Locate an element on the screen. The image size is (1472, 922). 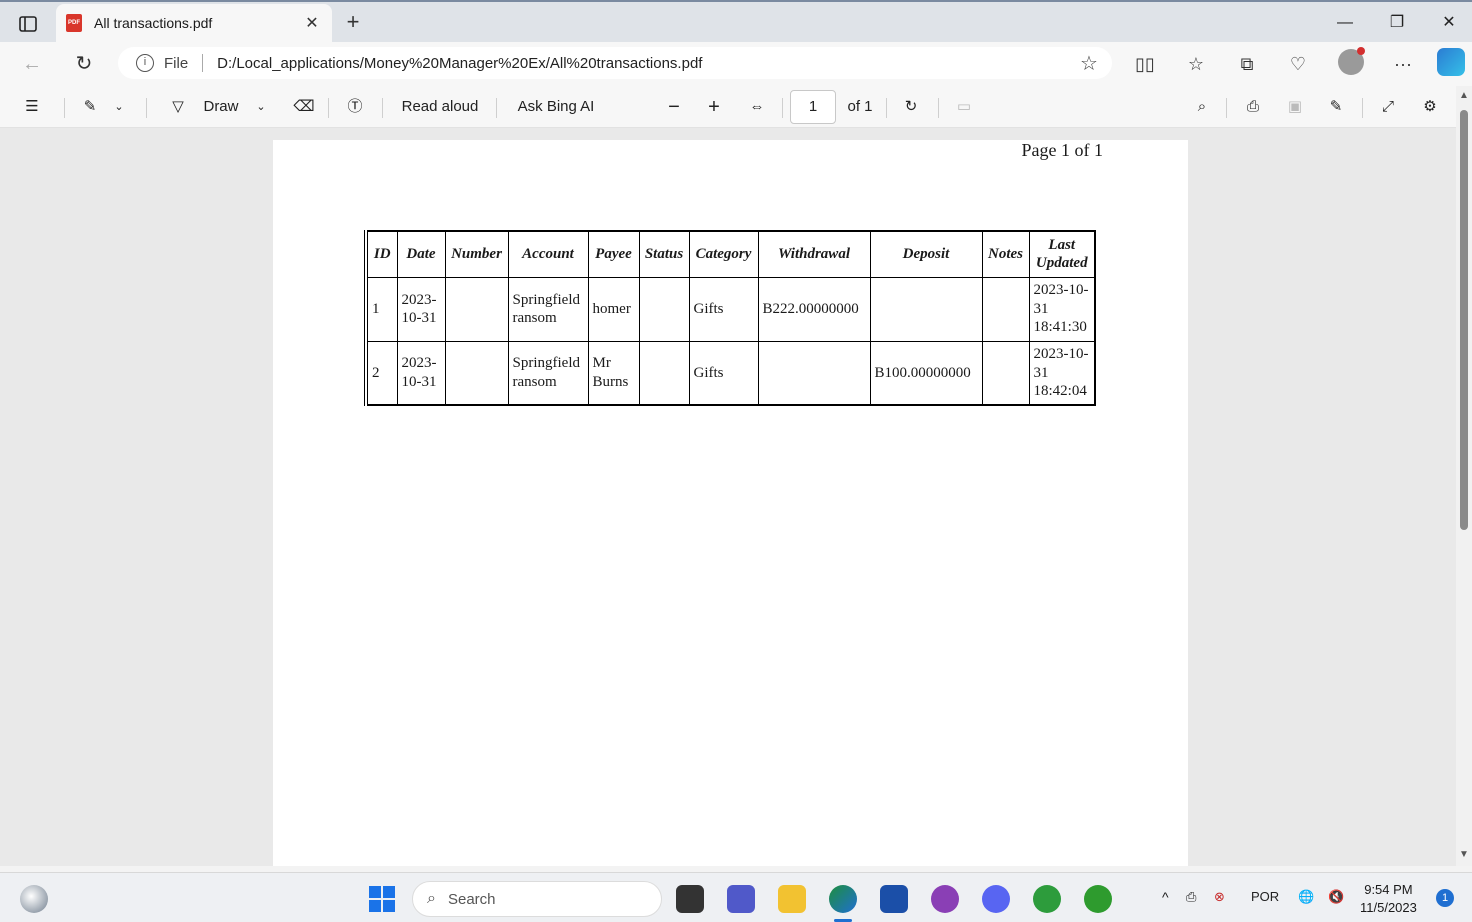
pdf-file-icon: PDF is located at coordinates (74, 23).